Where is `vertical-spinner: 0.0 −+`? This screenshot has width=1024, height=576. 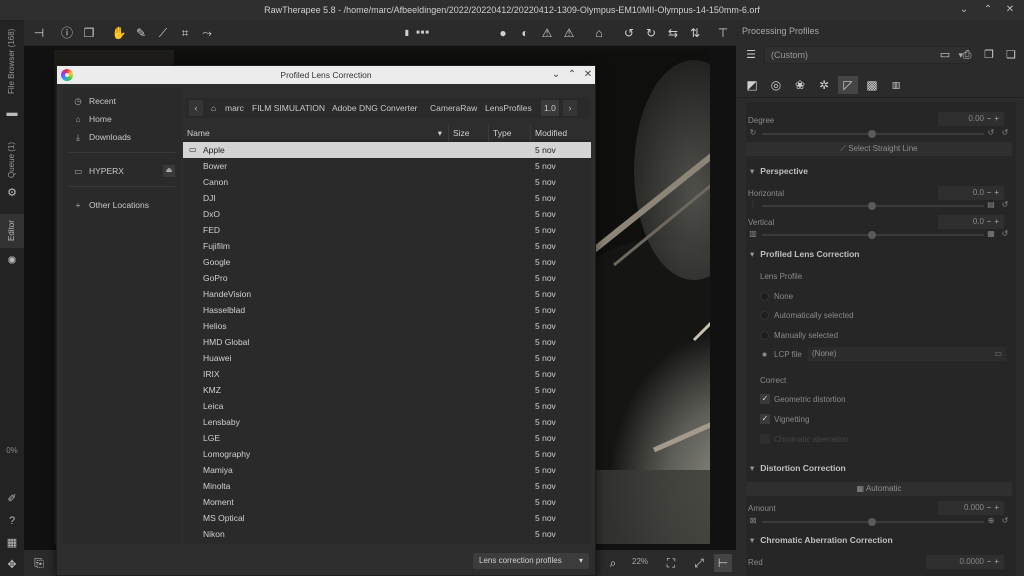
vertical-spinner: 0.0 −+ is located at coordinates (971, 222).